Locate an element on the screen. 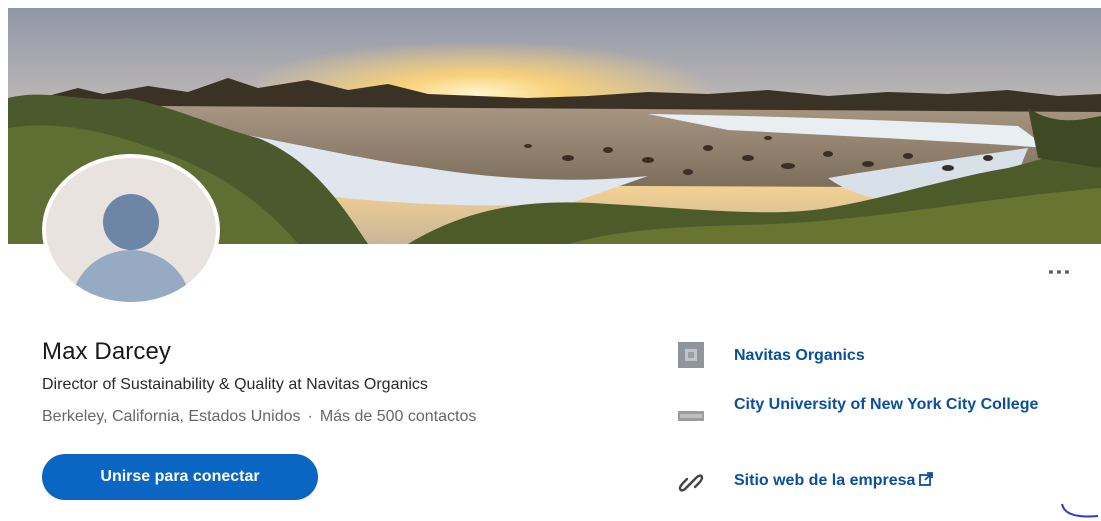  website-link: Sitio web de la empresa is located at coordinates (904, 480).